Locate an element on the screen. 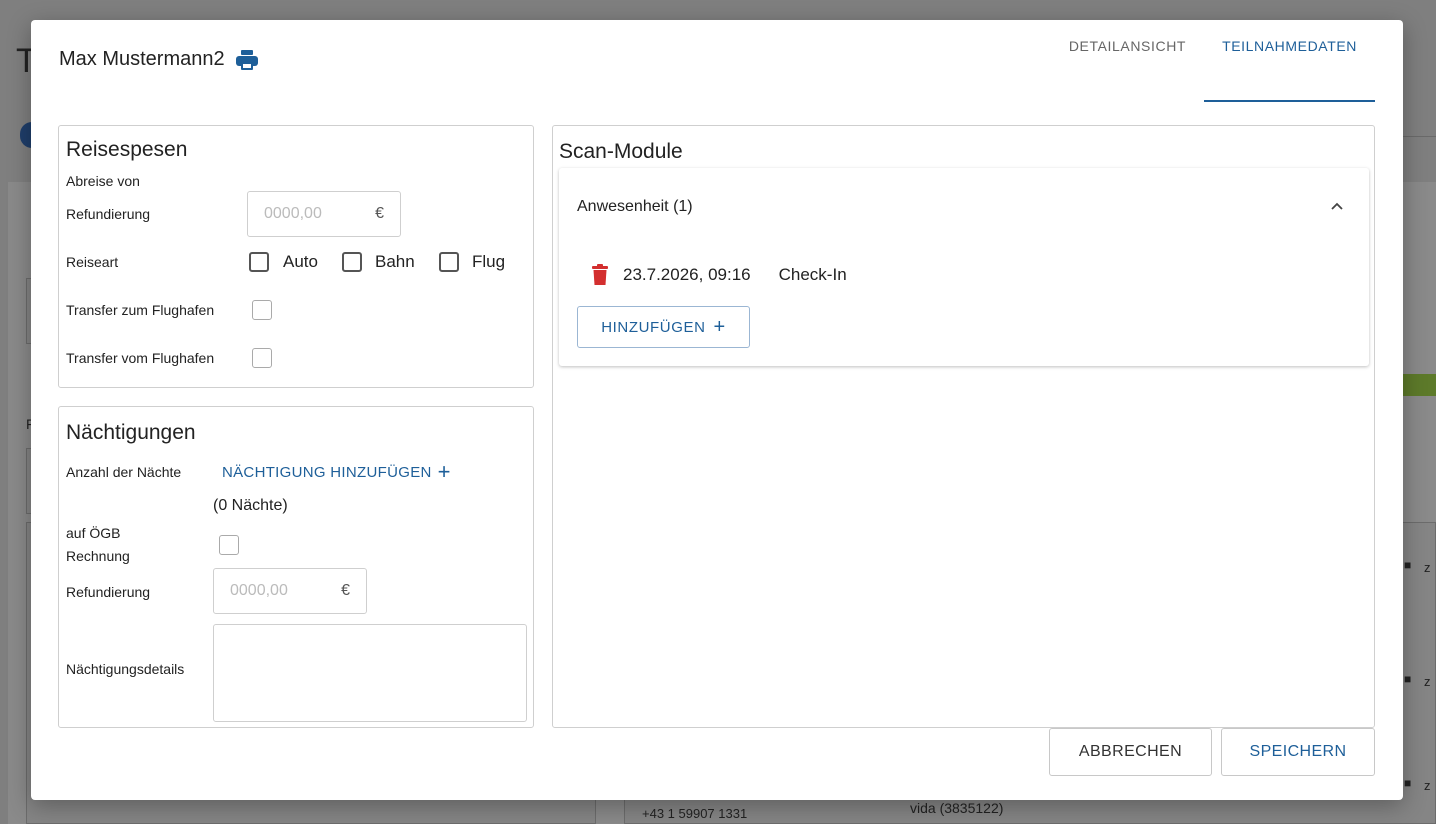 This screenshot has width=1436, height=824. refund-label: Refundierung is located at coordinates (108, 214).